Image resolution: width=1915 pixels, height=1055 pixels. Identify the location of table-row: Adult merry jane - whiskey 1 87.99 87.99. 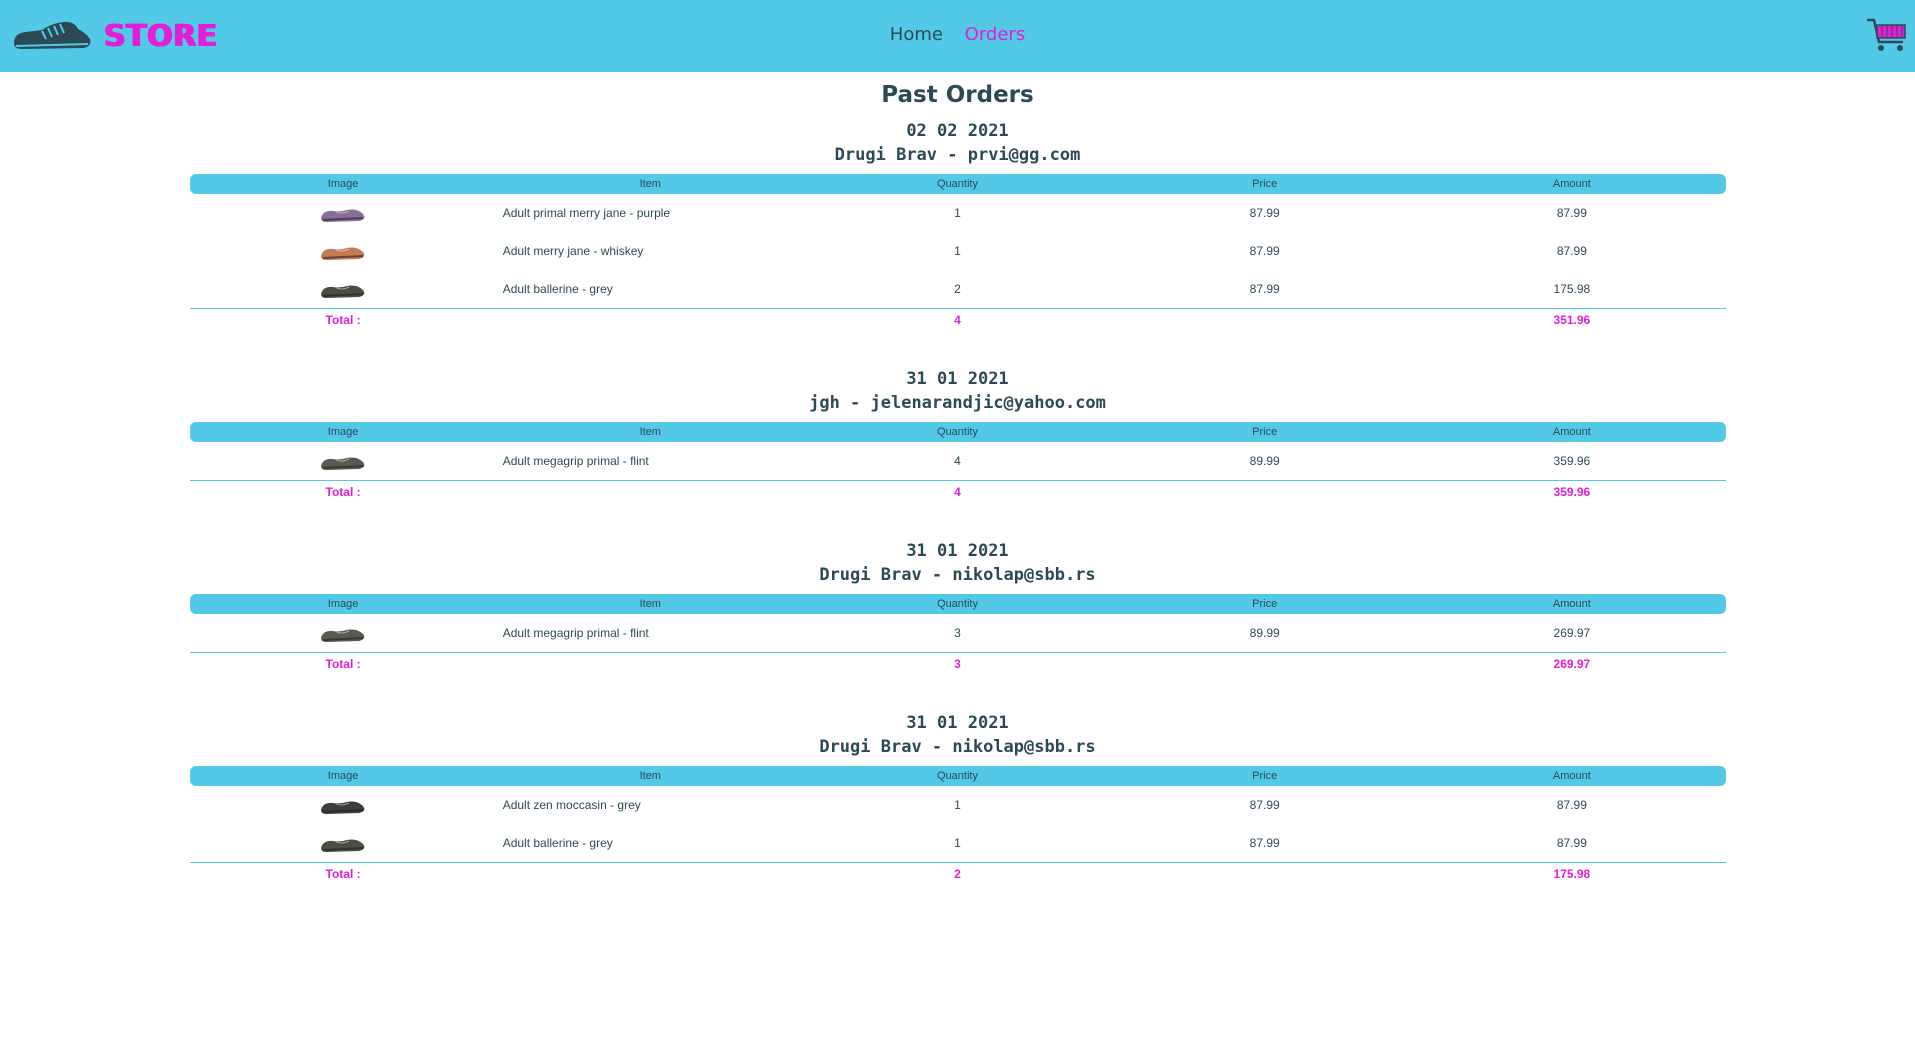
(958, 251).